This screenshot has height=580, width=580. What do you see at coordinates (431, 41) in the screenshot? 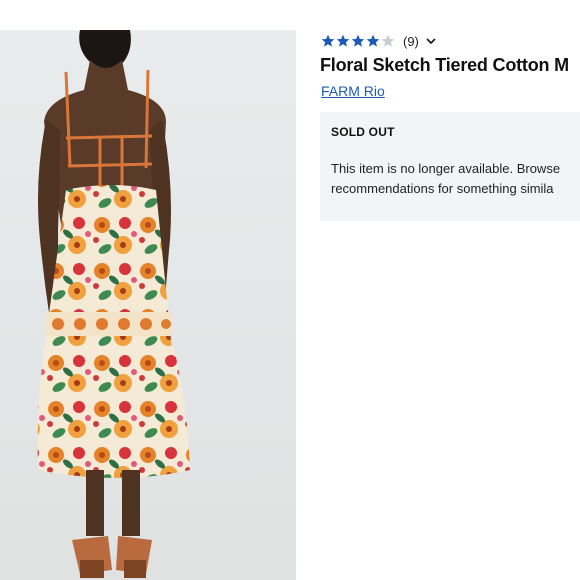
I see `chevron-down-icon` at bounding box center [431, 41].